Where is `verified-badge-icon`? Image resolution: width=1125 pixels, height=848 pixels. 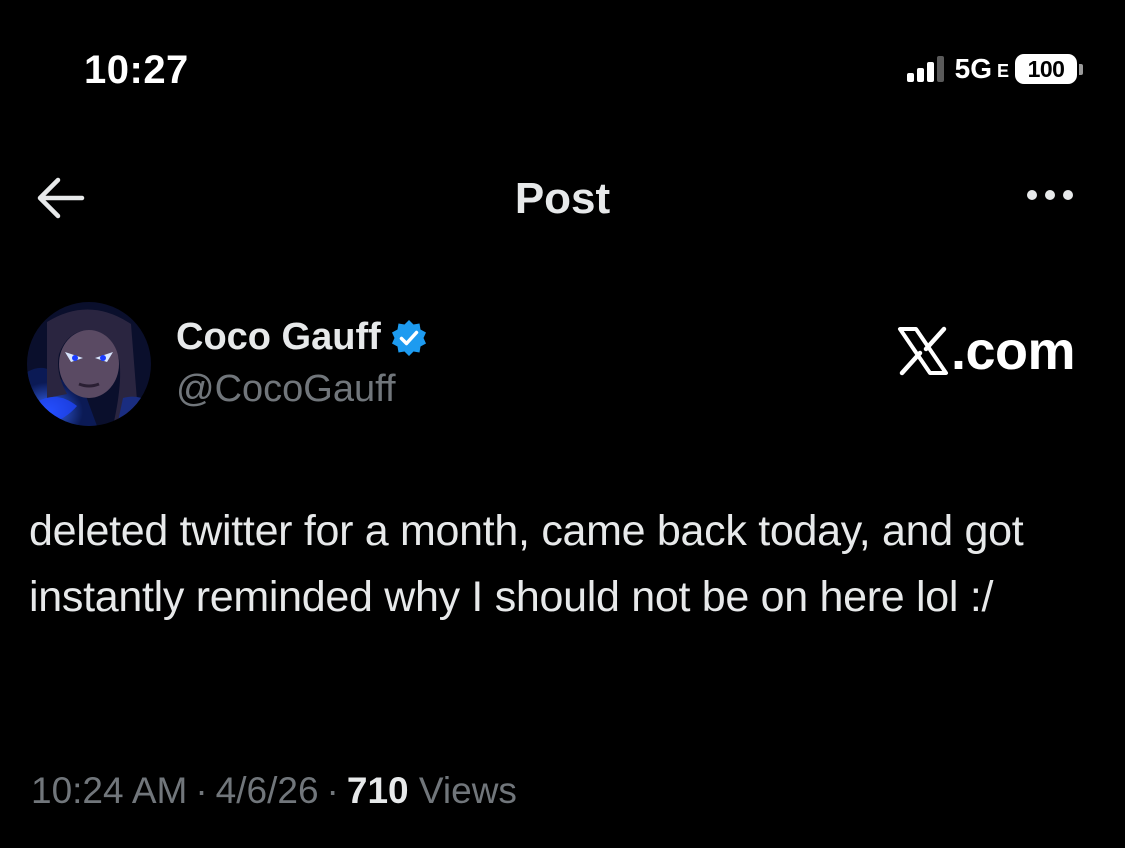
verified-badge-icon is located at coordinates (408, 337).